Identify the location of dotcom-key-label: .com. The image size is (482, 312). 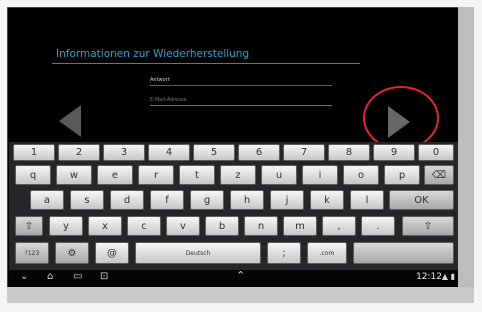
(327, 253).